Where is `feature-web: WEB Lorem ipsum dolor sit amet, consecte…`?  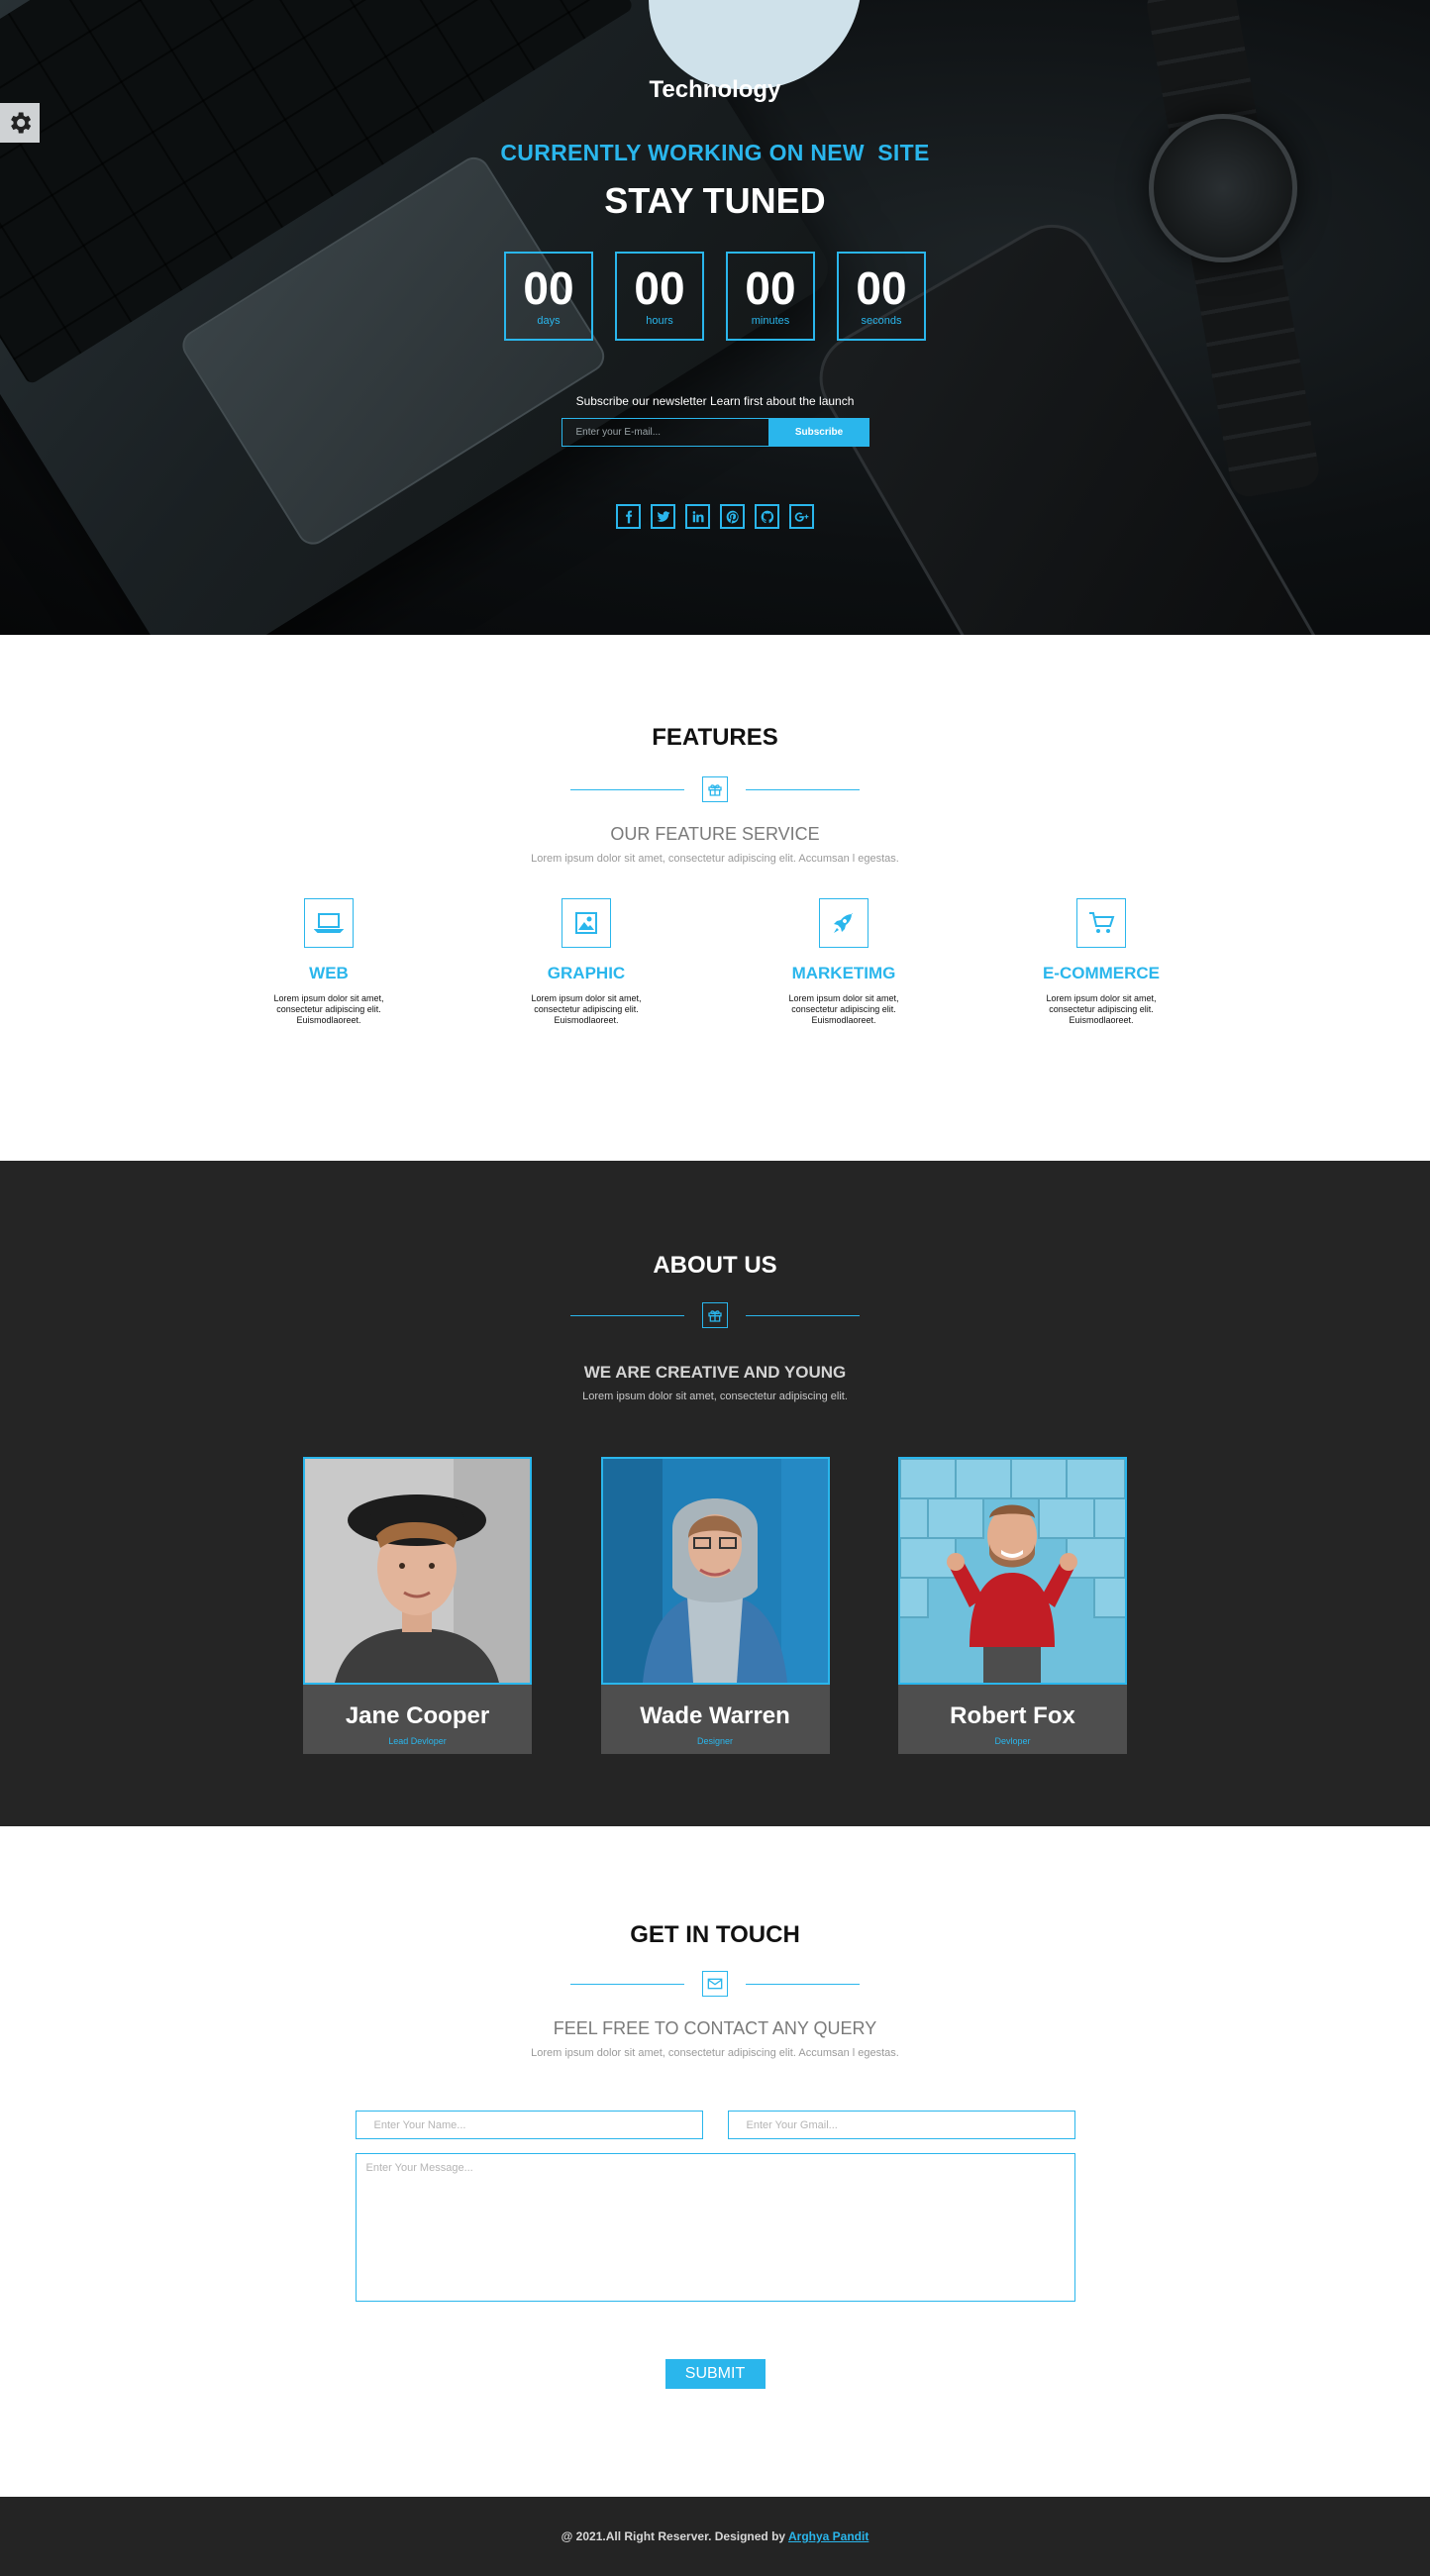
feature-web: WEB Lorem ipsum dolor sit amet, consecte… is located at coordinates (328, 962).